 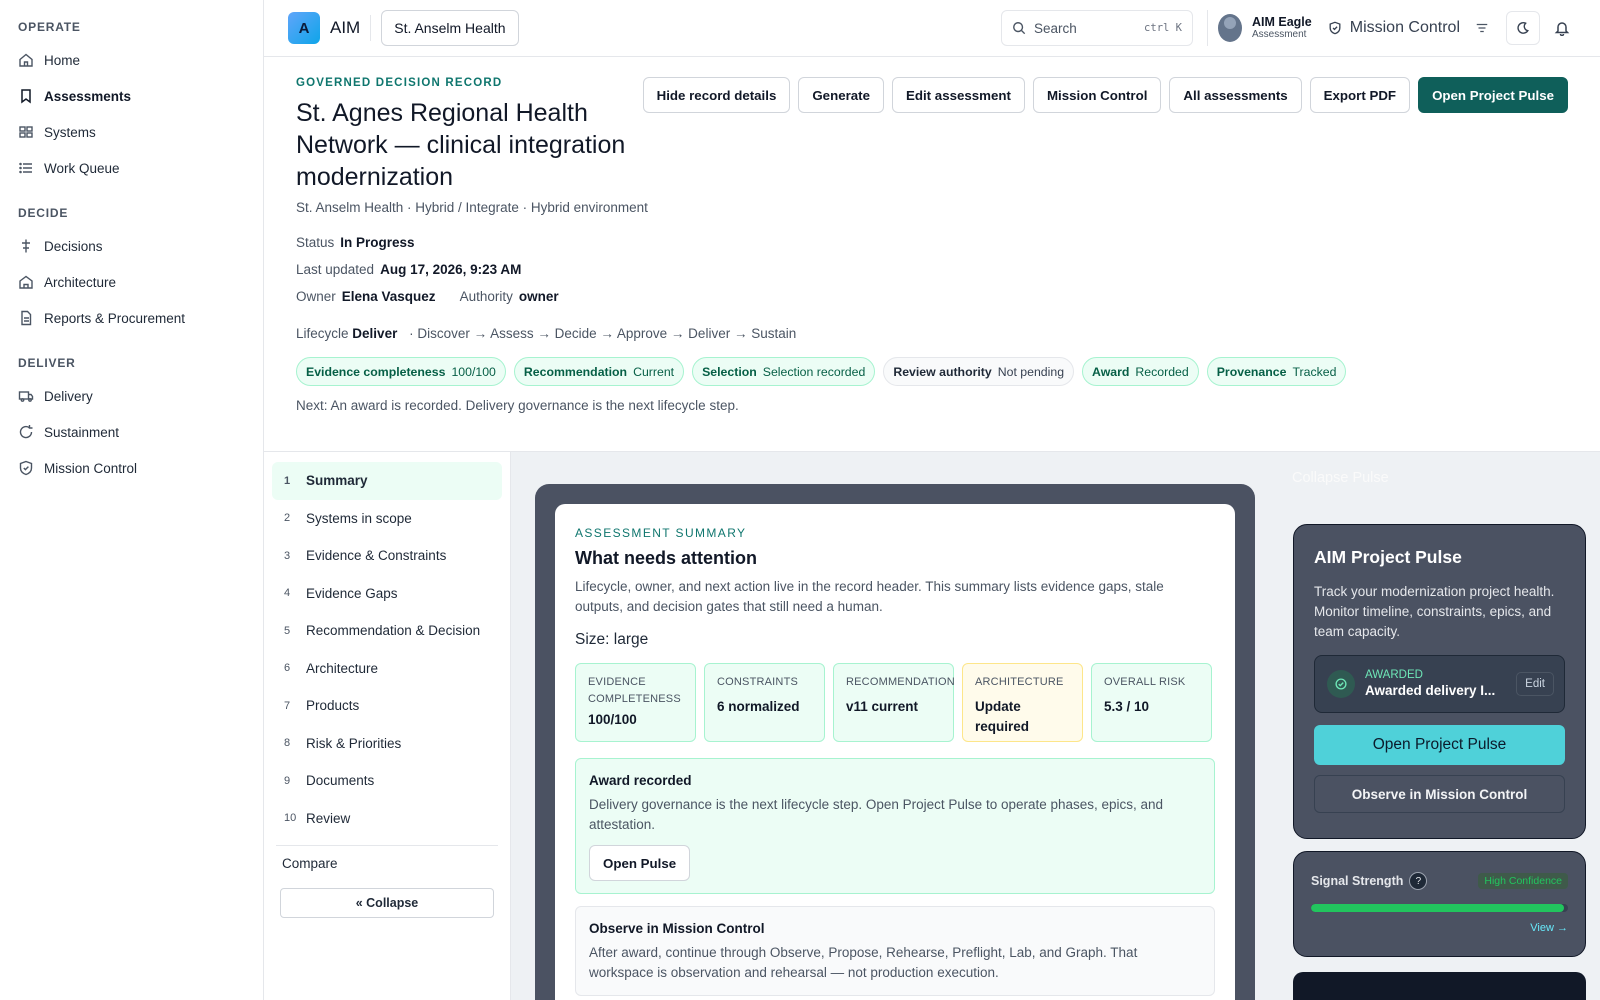 What do you see at coordinates (131, 396) in the screenshot?
I see `nav-item-delivery: Delivery` at bounding box center [131, 396].